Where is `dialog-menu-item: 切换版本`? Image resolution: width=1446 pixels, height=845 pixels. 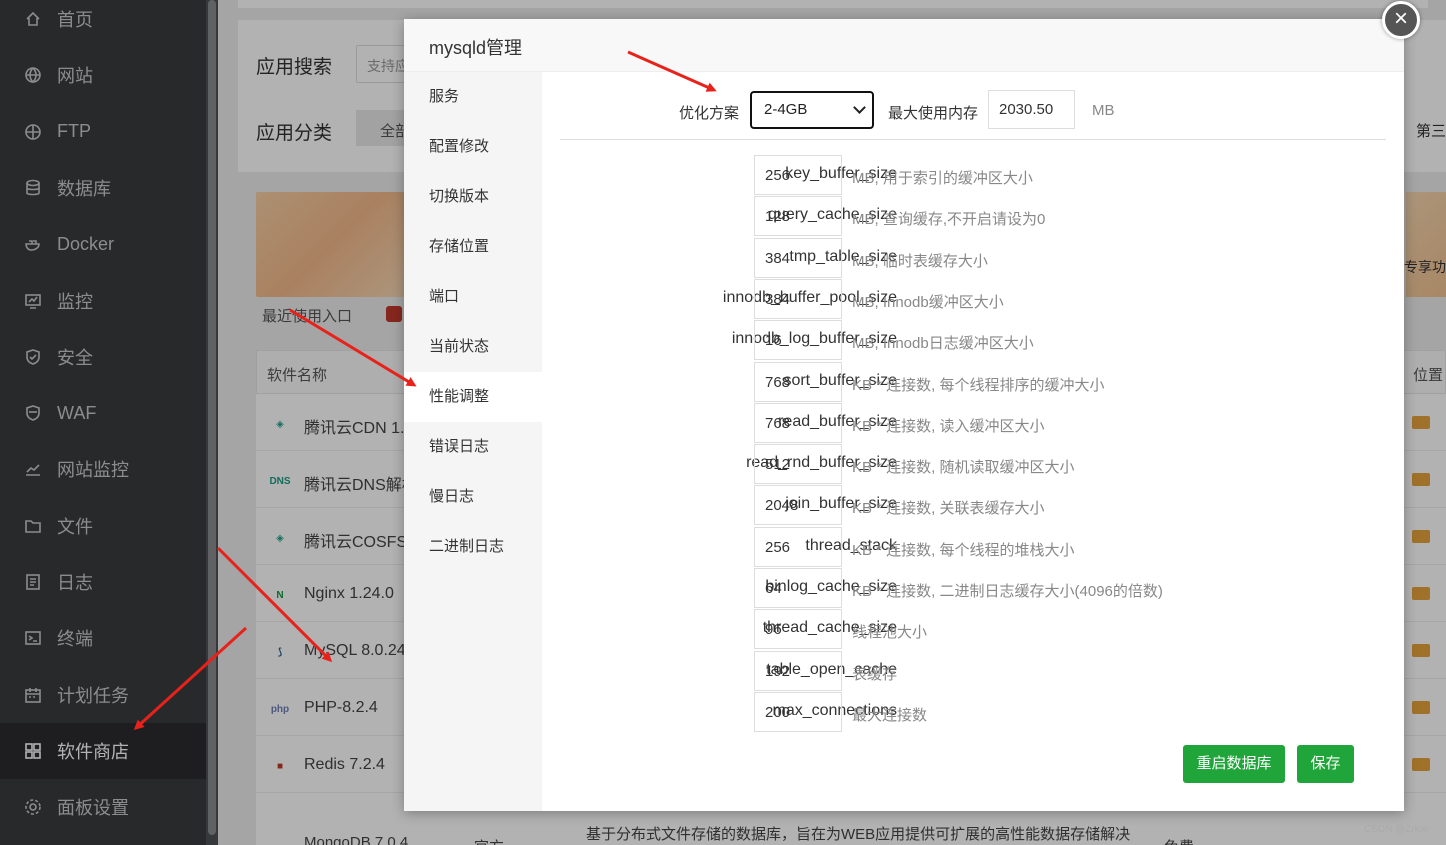
dialog-menu-item: 切换版本 is located at coordinates (473, 197).